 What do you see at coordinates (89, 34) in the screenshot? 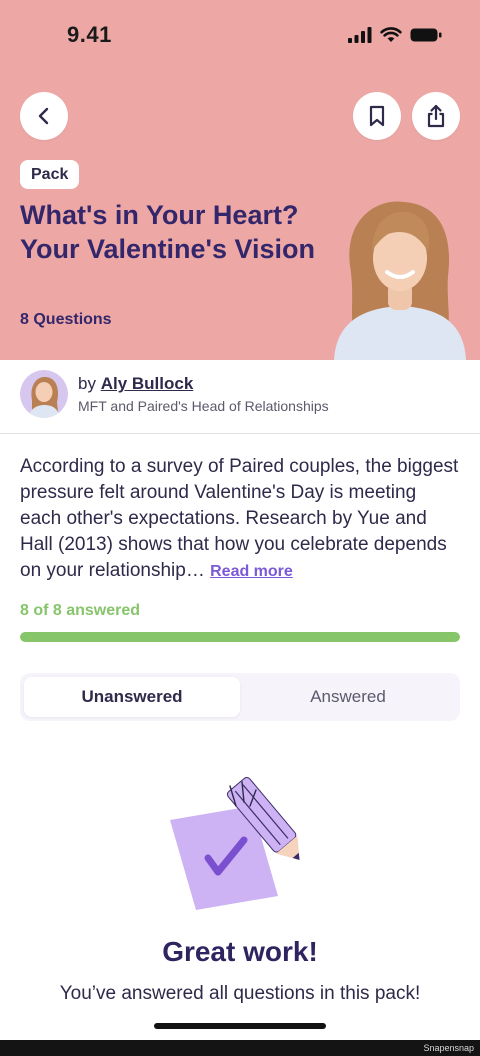
I see `status-time: 9.41` at bounding box center [89, 34].